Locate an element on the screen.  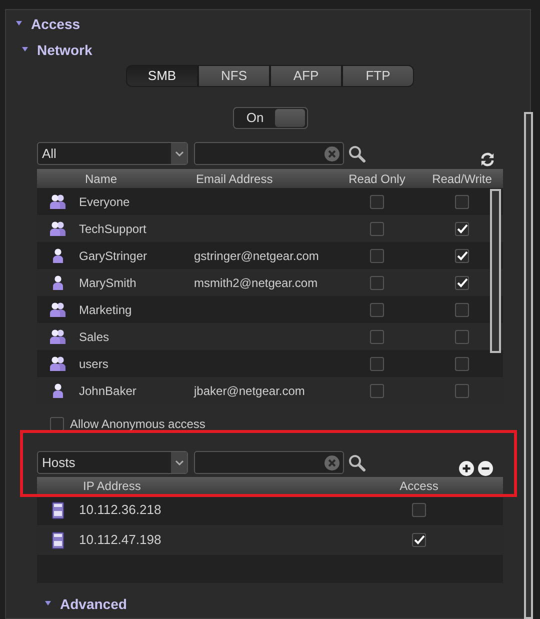
column-header: Read/Write is located at coordinates (455, 179).